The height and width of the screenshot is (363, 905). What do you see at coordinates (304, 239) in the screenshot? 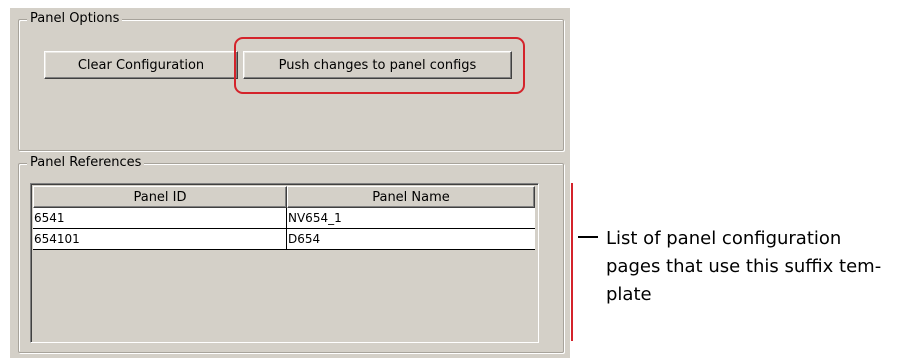
I see `panel-name-cell: D654` at bounding box center [304, 239].